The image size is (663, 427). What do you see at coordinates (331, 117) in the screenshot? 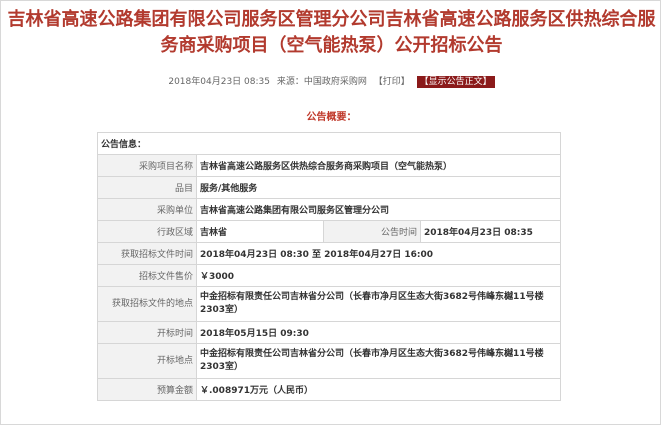
I see `summary-title: 公告概要：` at bounding box center [331, 117].